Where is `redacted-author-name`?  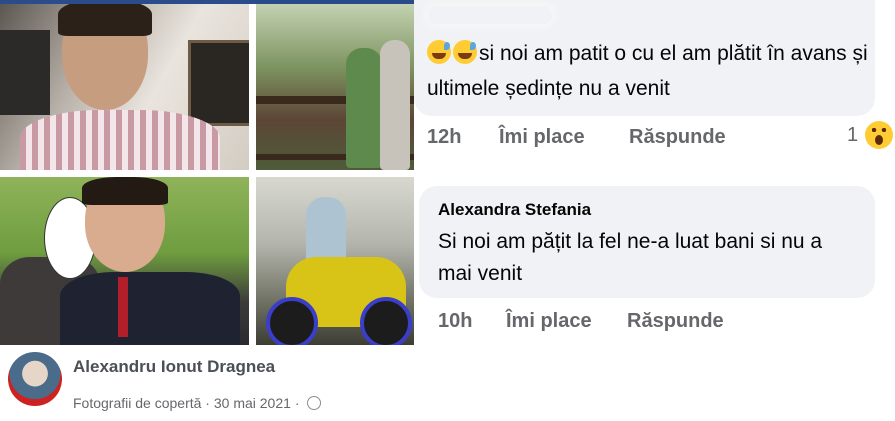
redacted-author-name is located at coordinates (490, 15).